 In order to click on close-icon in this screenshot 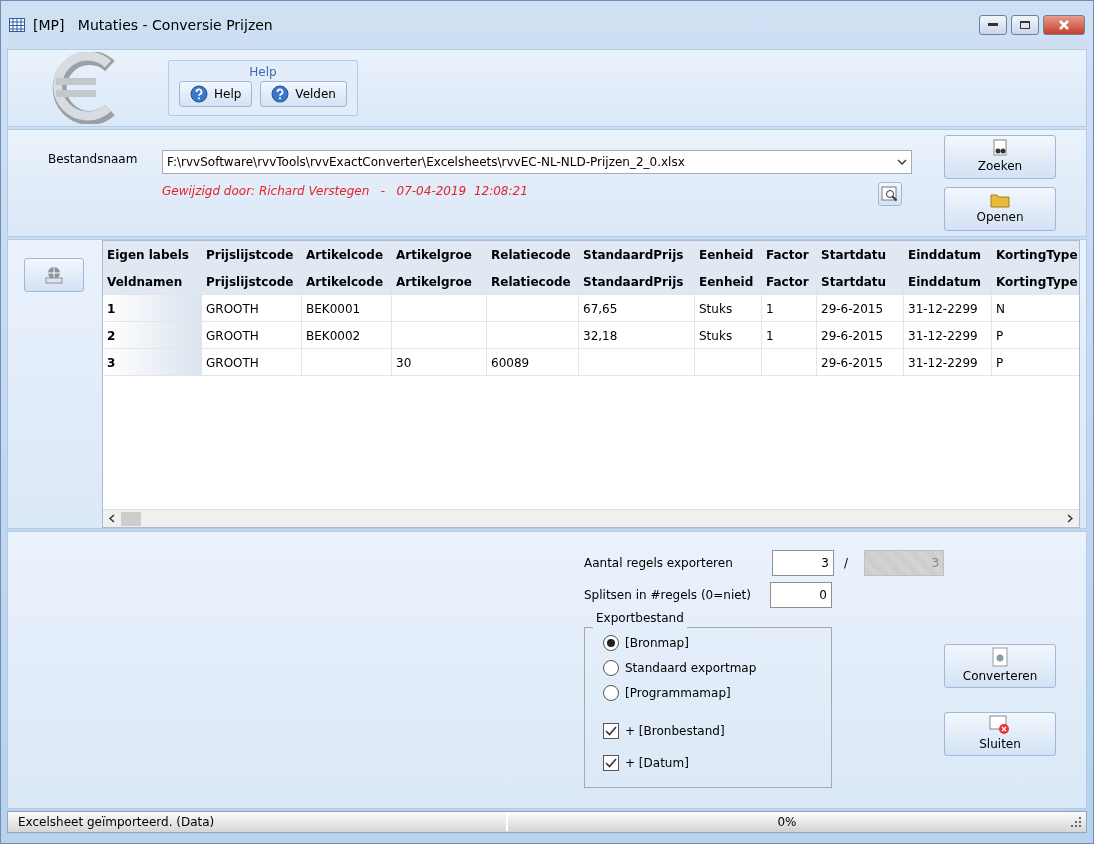, I will do `click(1064, 25)`.